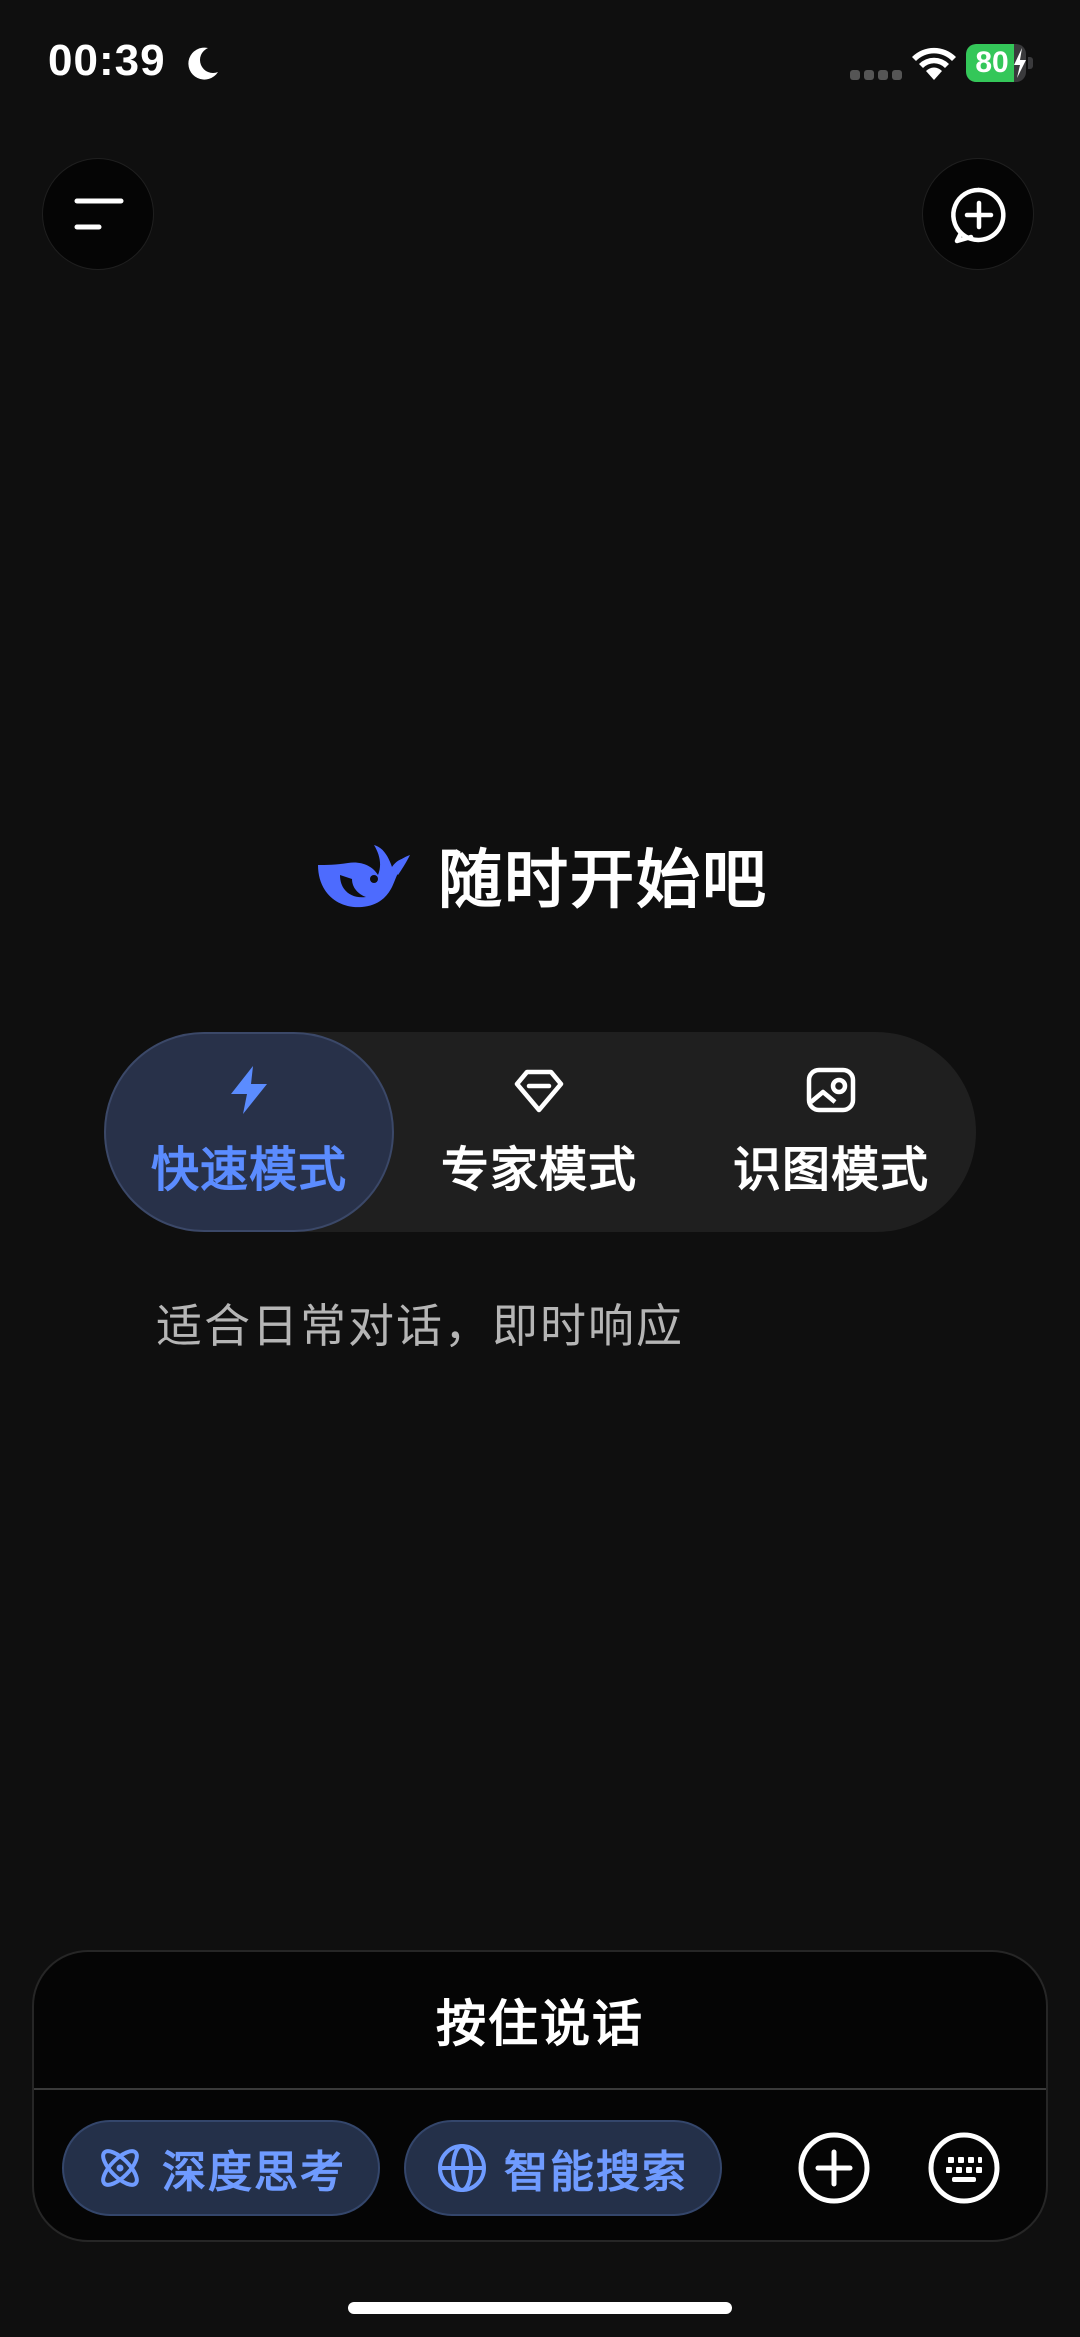 The height and width of the screenshot is (2337, 1080). What do you see at coordinates (462, 2168) in the screenshot?
I see `globe-icon` at bounding box center [462, 2168].